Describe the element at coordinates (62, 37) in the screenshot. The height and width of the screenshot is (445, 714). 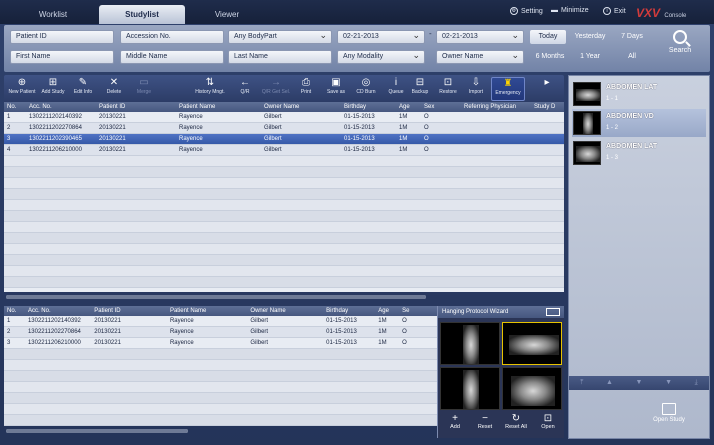
I see `patient-id-field: Patient ID` at that location.